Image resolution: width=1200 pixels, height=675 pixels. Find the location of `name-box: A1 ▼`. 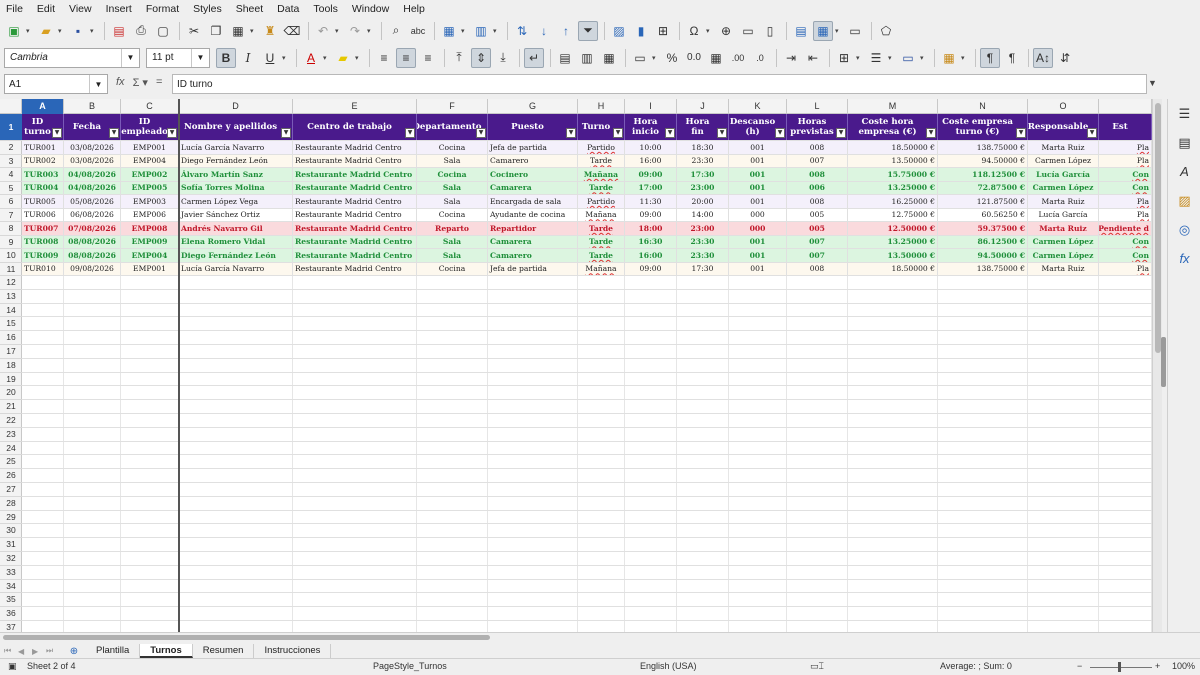

name-box: A1 ▼ is located at coordinates (56, 84).